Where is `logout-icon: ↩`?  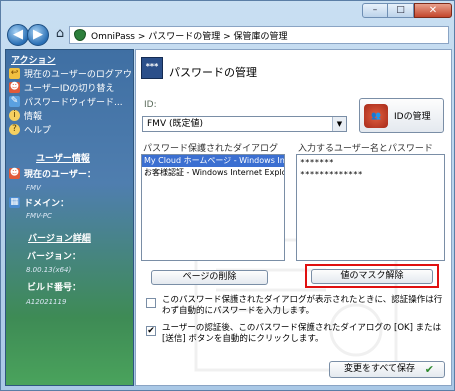
logout-icon: ↩ is located at coordinates (14, 73).